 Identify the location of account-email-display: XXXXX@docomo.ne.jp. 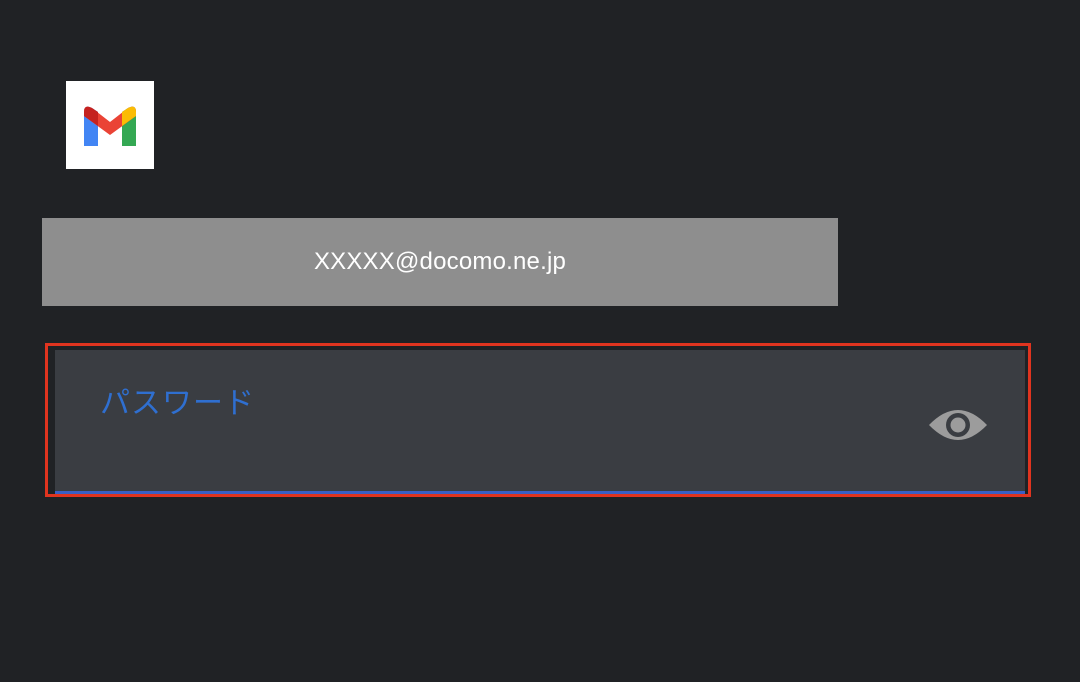
(440, 262).